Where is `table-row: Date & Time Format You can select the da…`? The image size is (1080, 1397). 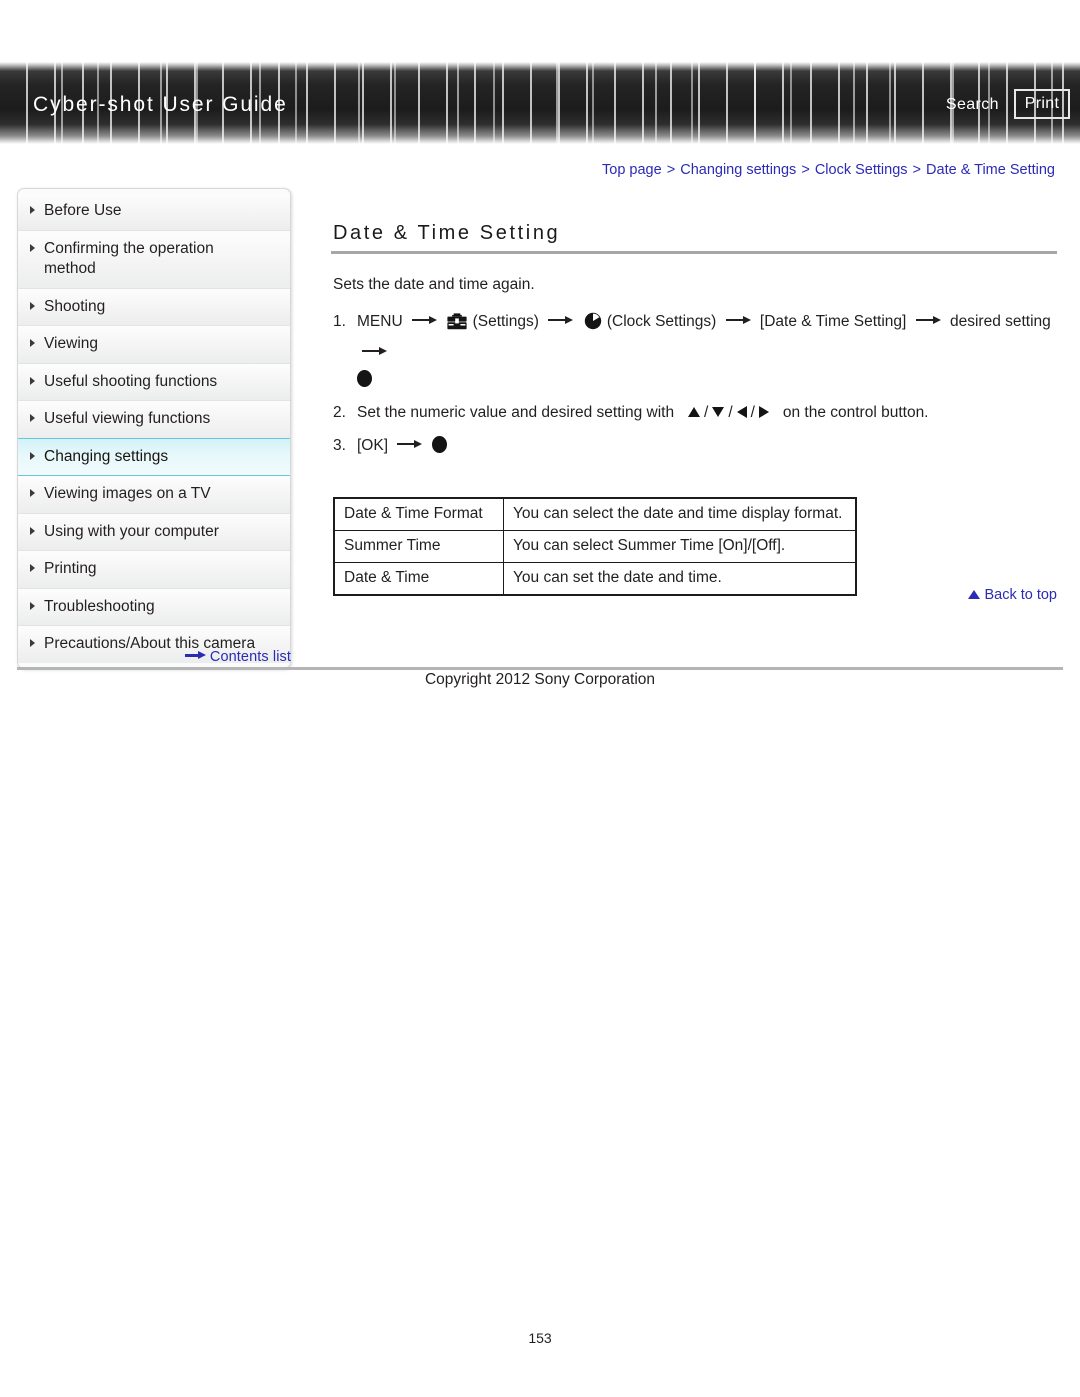 table-row: Date & Time Format You can select the da… is located at coordinates (595, 514).